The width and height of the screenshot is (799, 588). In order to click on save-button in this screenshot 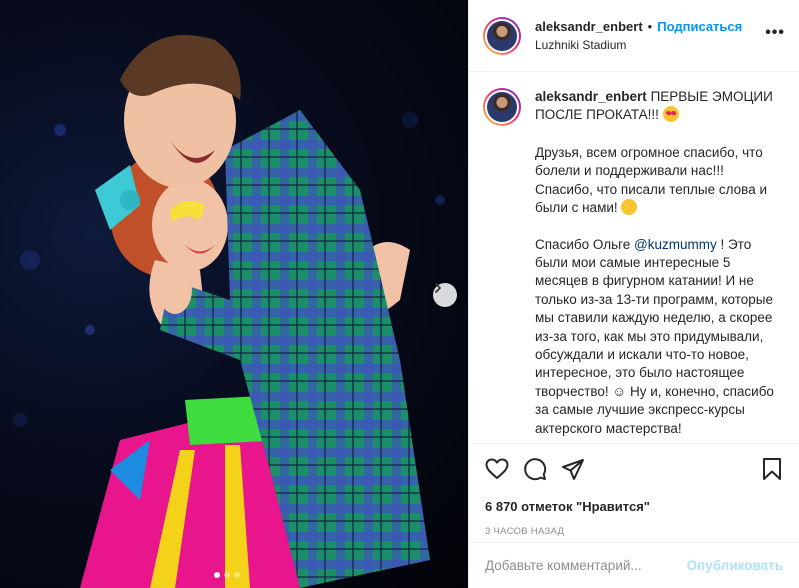, I will do `click(772, 469)`.